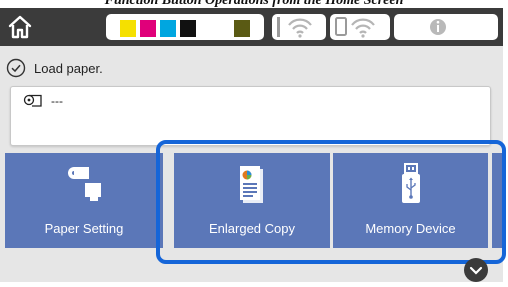 The image size is (508, 287). Describe the element at coordinates (32, 100) in the screenshot. I see `roll-paper-icon` at that location.